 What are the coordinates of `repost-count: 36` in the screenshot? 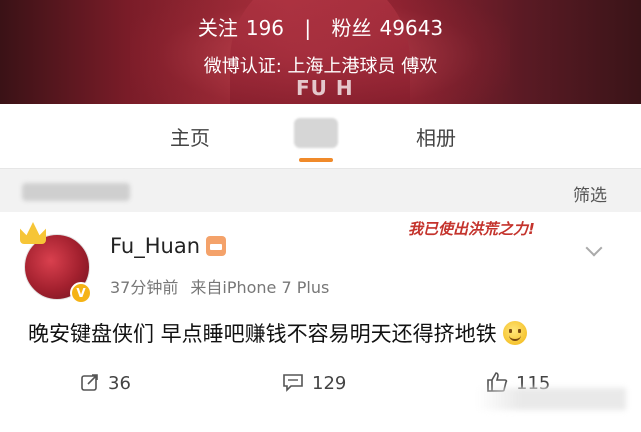 It's located at (119, 383).